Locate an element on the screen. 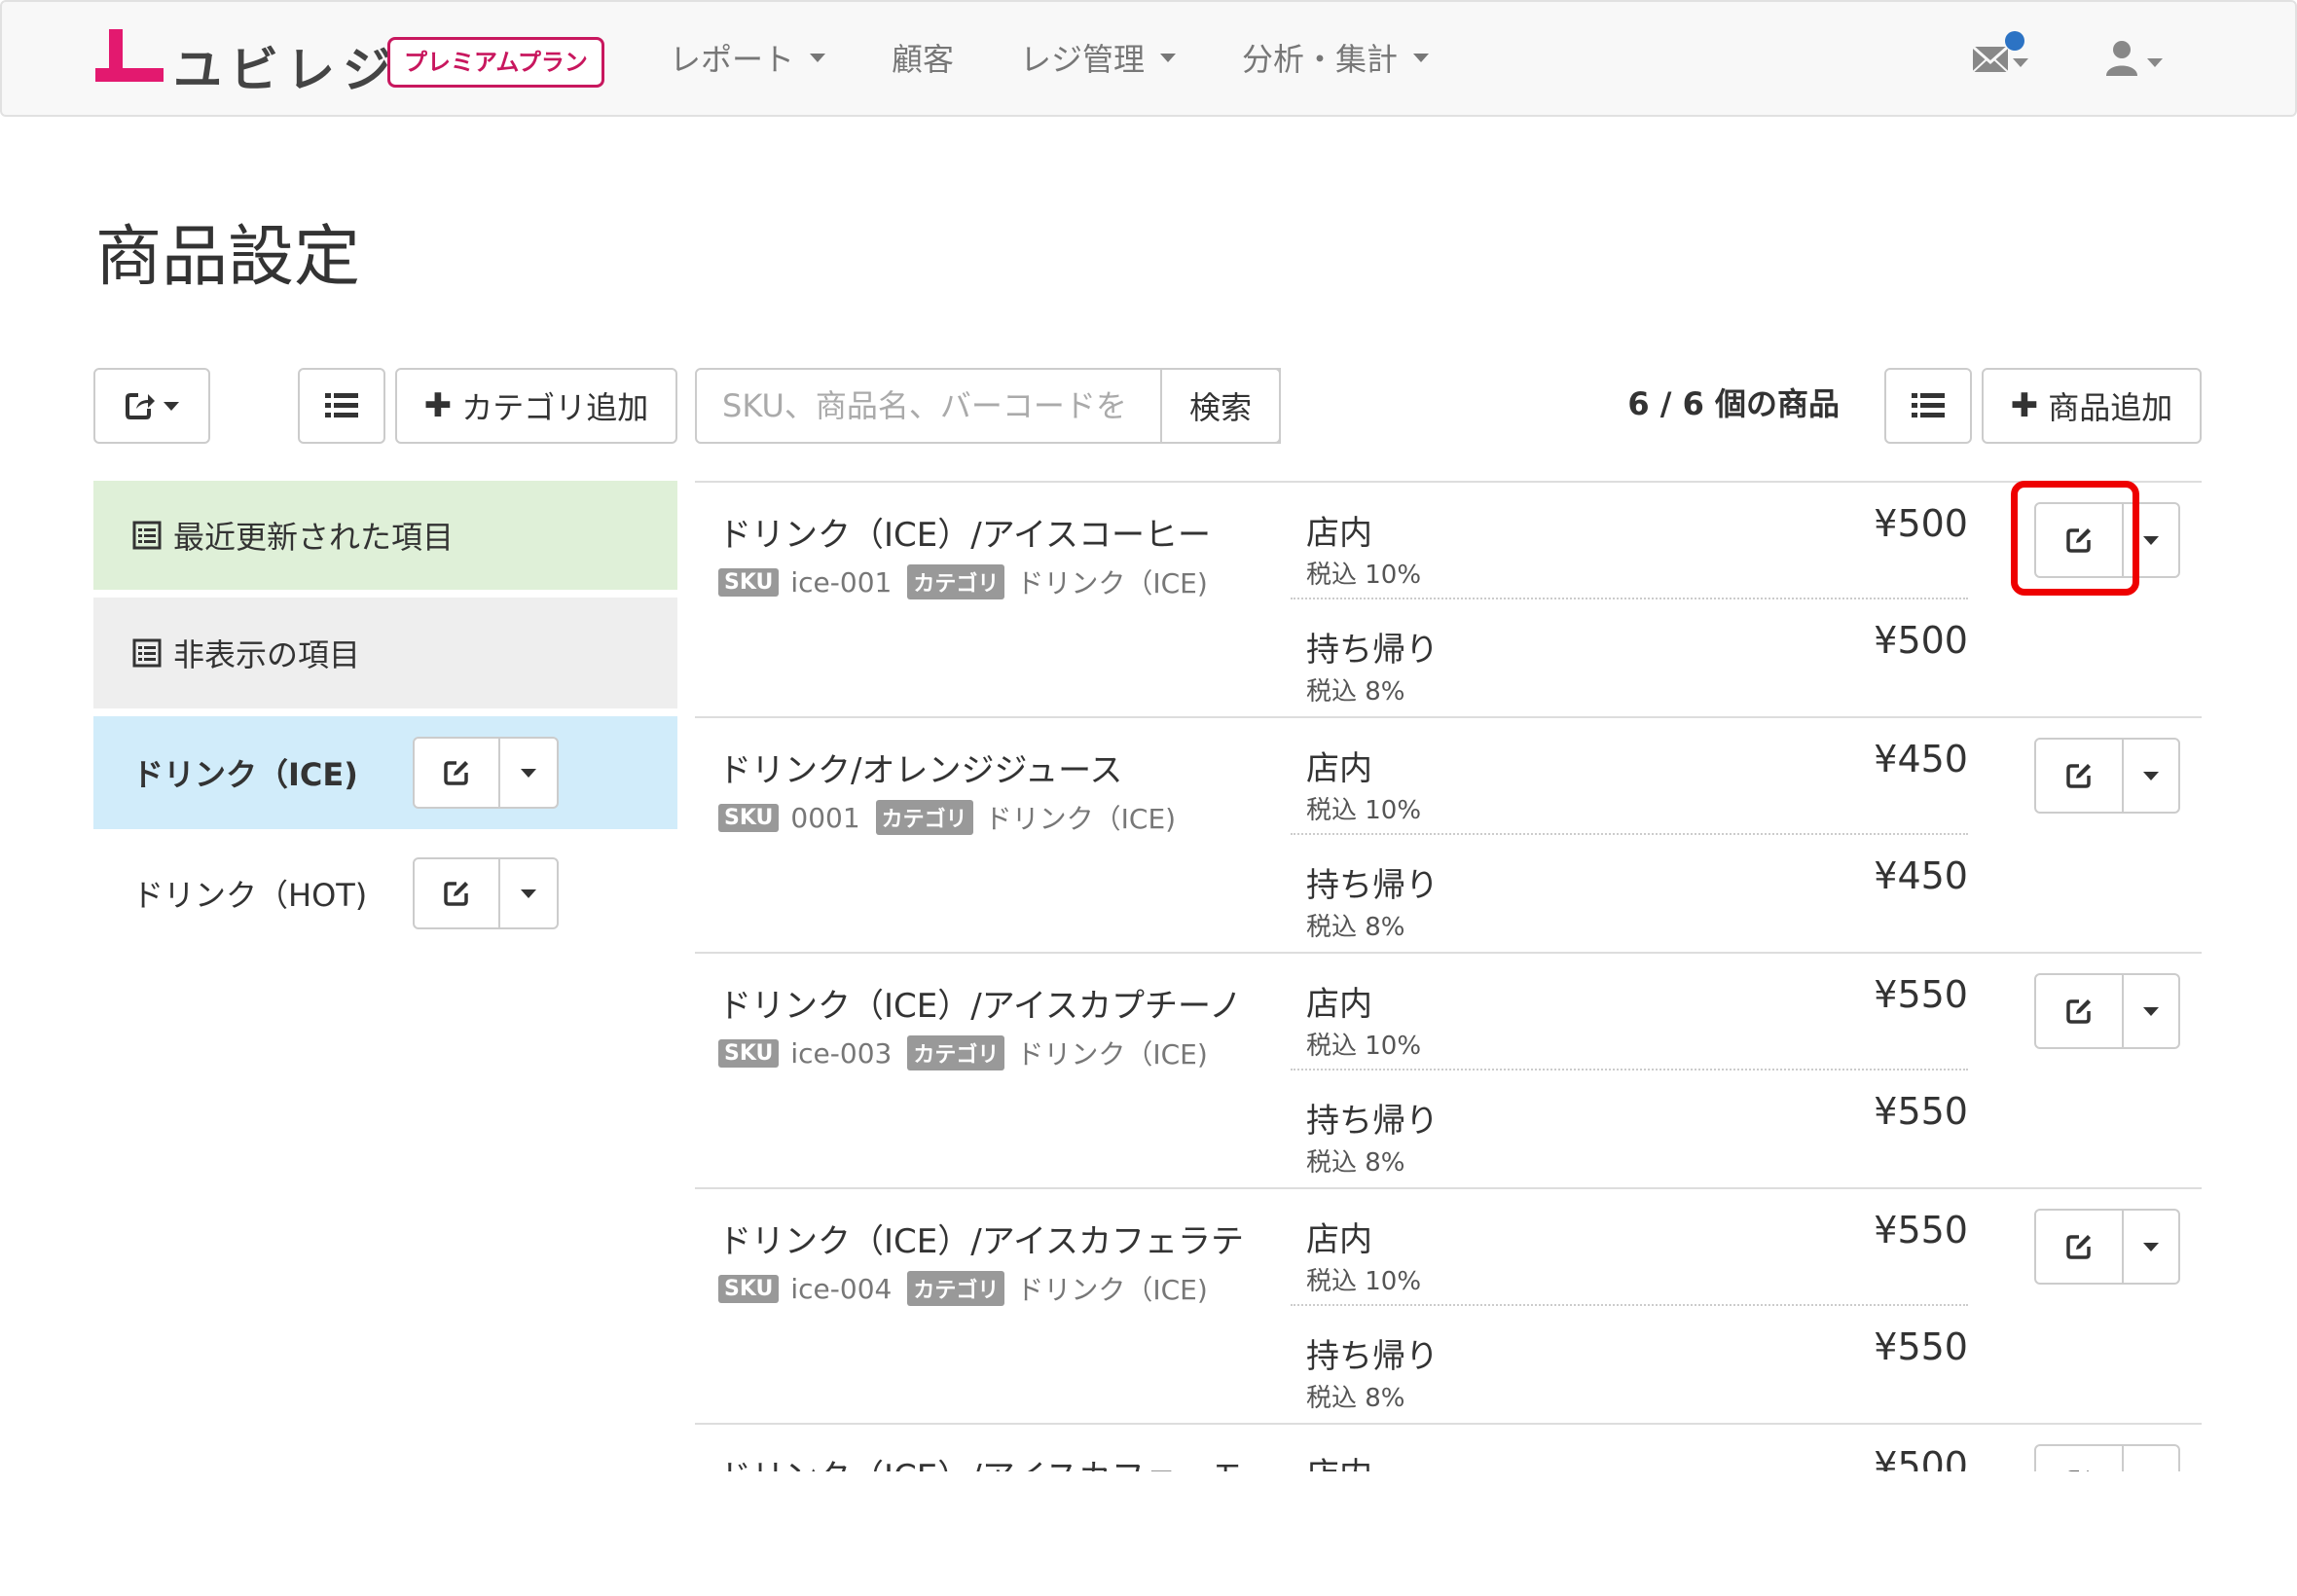 The height and width of the screenshot is (1596, 2297). price-row: 持ち帰り 税込 8% ¥550 is located at coordinates (1629, 1364).